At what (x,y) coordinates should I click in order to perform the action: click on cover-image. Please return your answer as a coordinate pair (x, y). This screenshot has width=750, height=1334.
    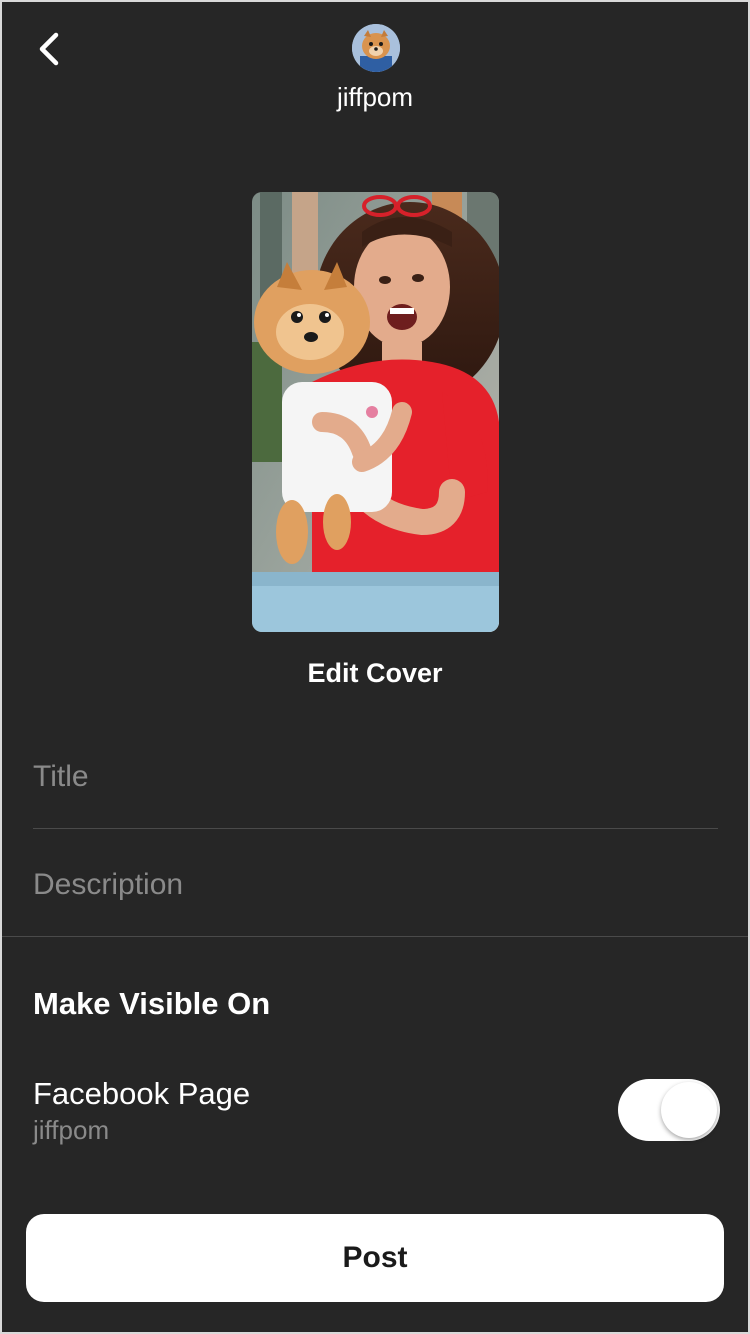
    Looking at the image, I should click on (375, 412).